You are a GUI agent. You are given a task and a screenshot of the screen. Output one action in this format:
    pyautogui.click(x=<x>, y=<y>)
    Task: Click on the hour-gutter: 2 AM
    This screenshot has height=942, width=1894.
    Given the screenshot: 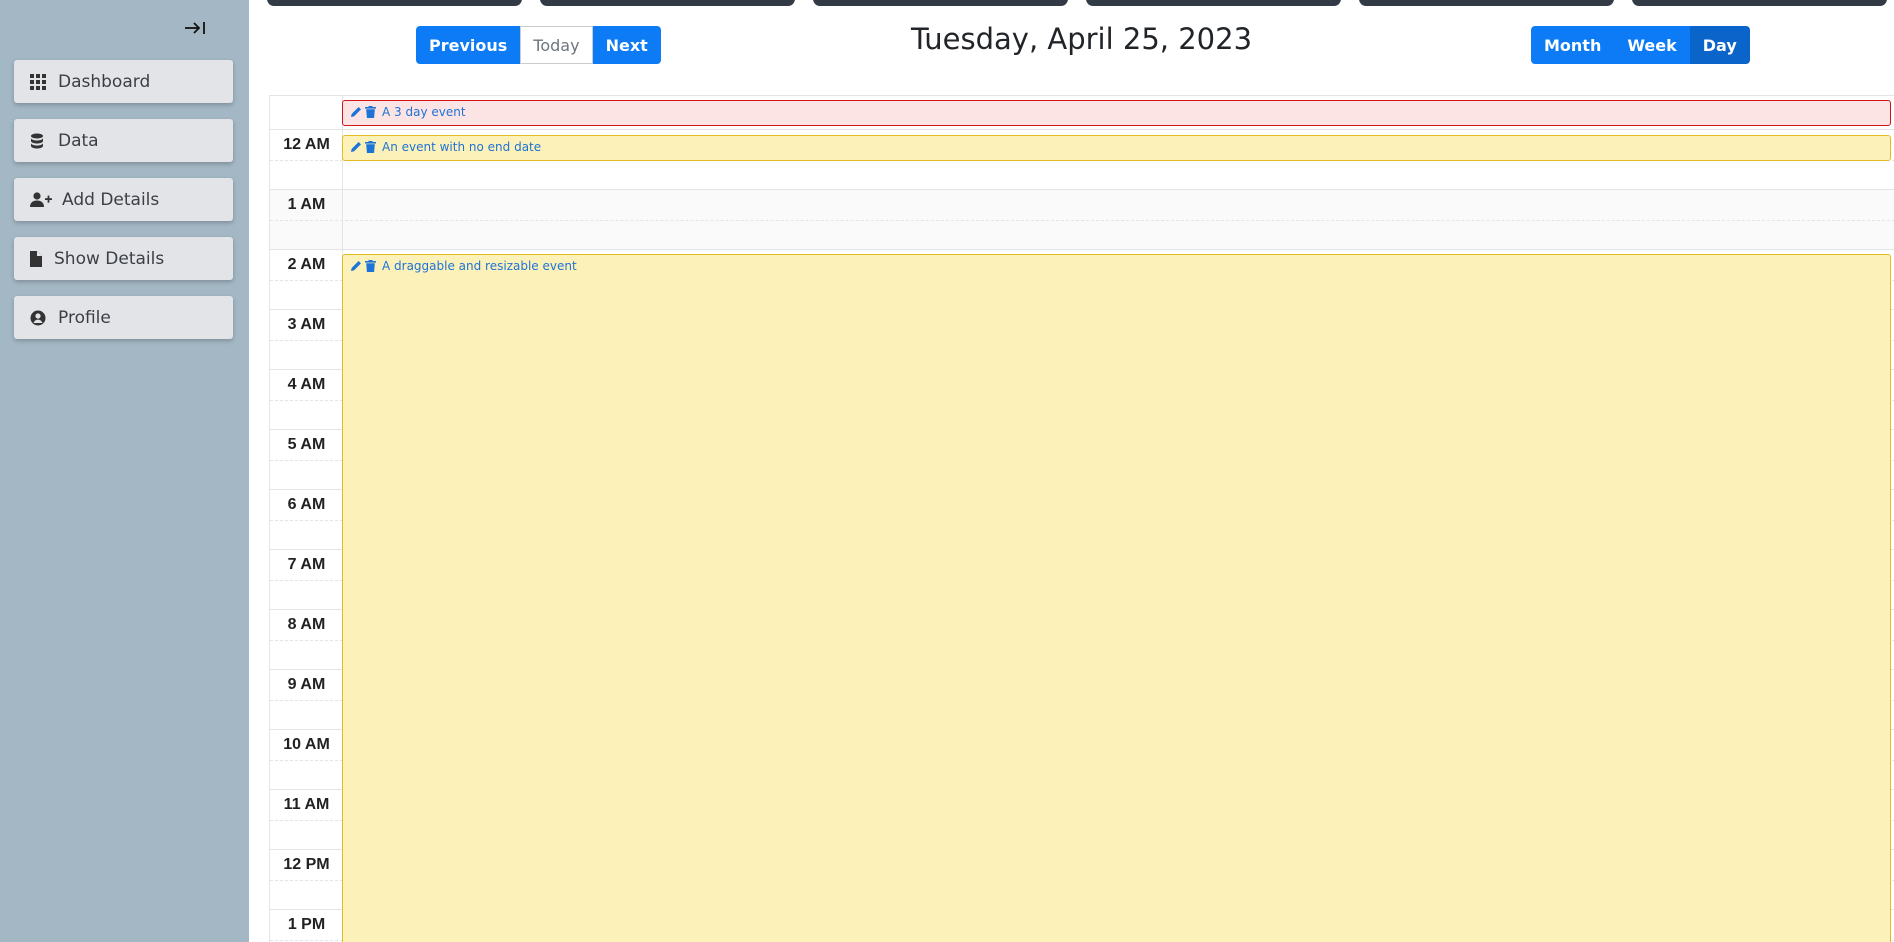 What is the action you would take?
    pyautogui.click(x=306, y=280)
    